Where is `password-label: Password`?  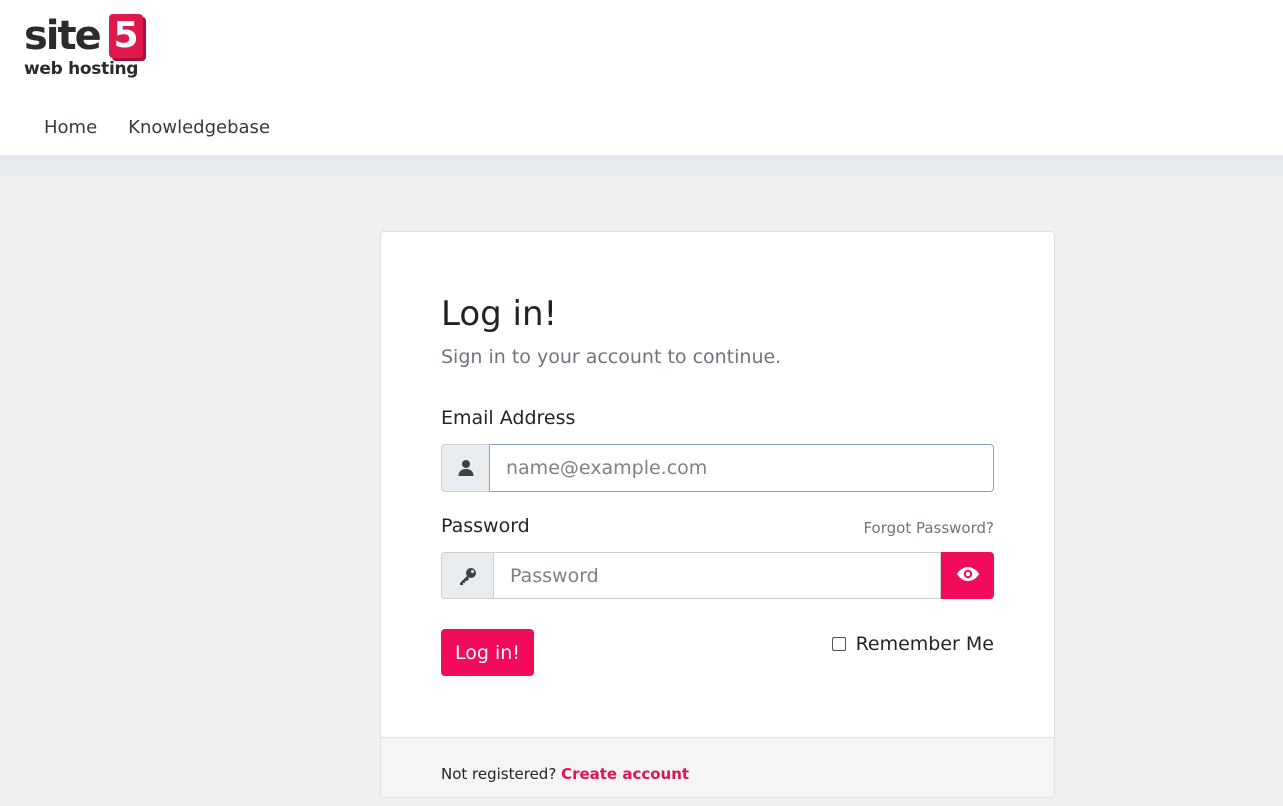 password-label: Password is located at coordinates (485, 526).